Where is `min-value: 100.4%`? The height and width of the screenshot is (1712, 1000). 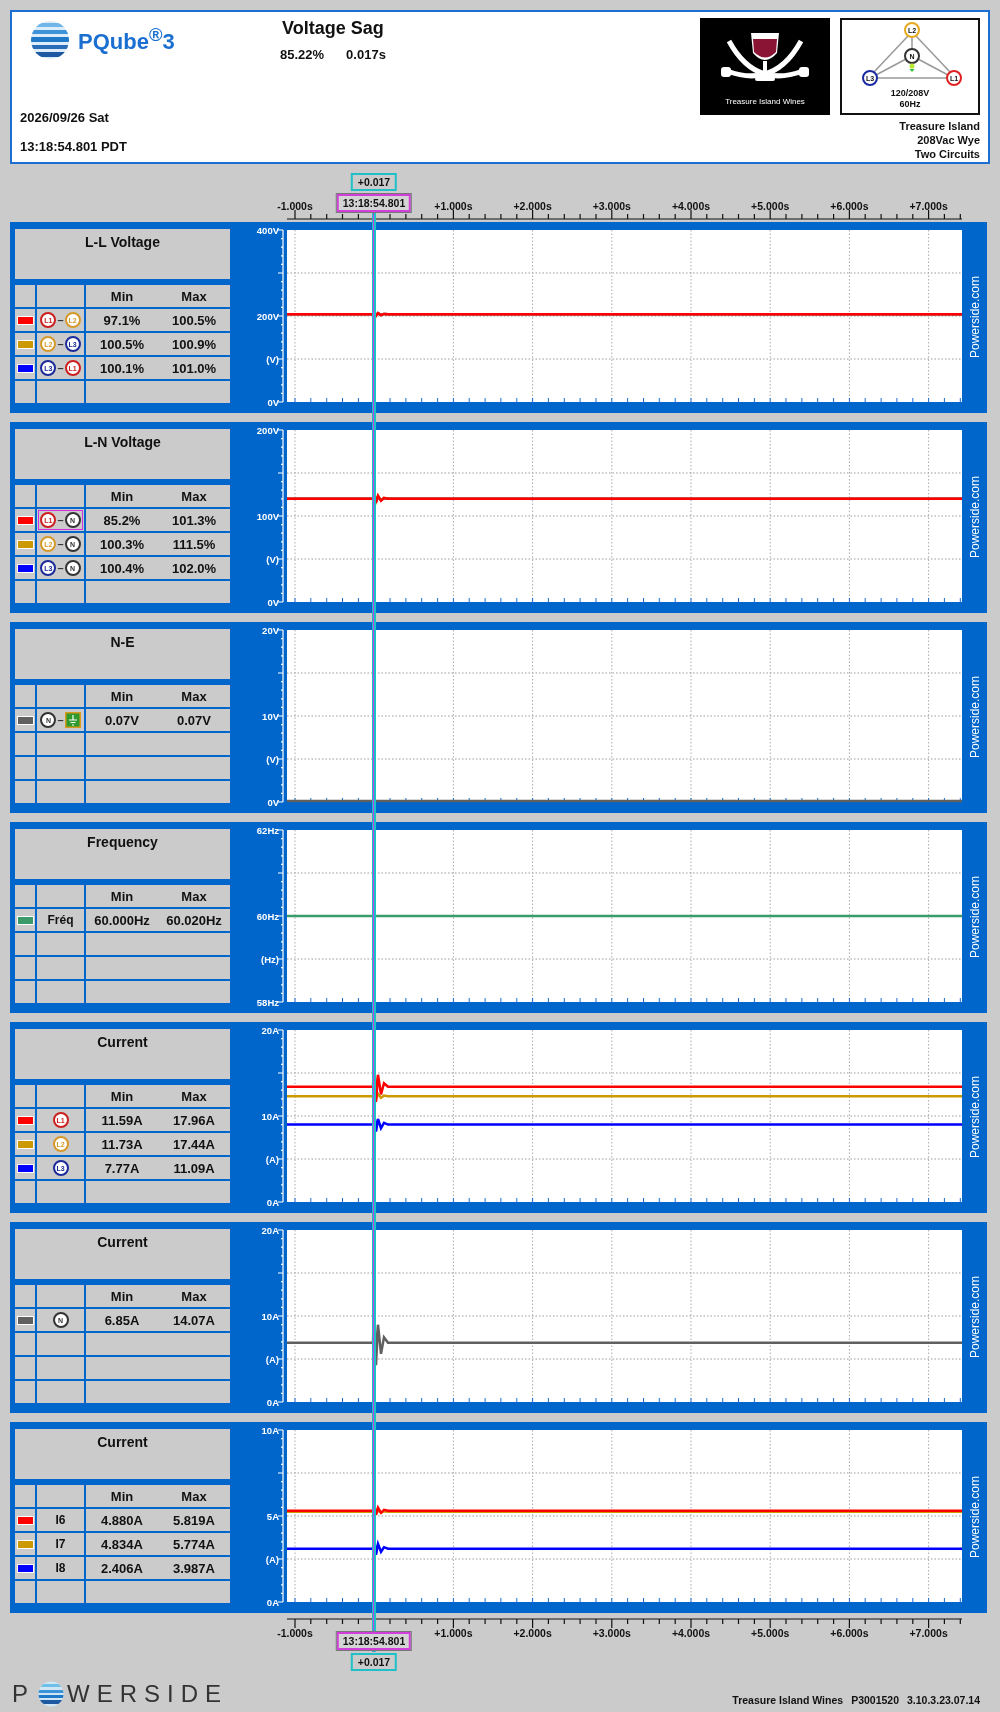 min-value: 100.4% is located at coordinates (122, 568).